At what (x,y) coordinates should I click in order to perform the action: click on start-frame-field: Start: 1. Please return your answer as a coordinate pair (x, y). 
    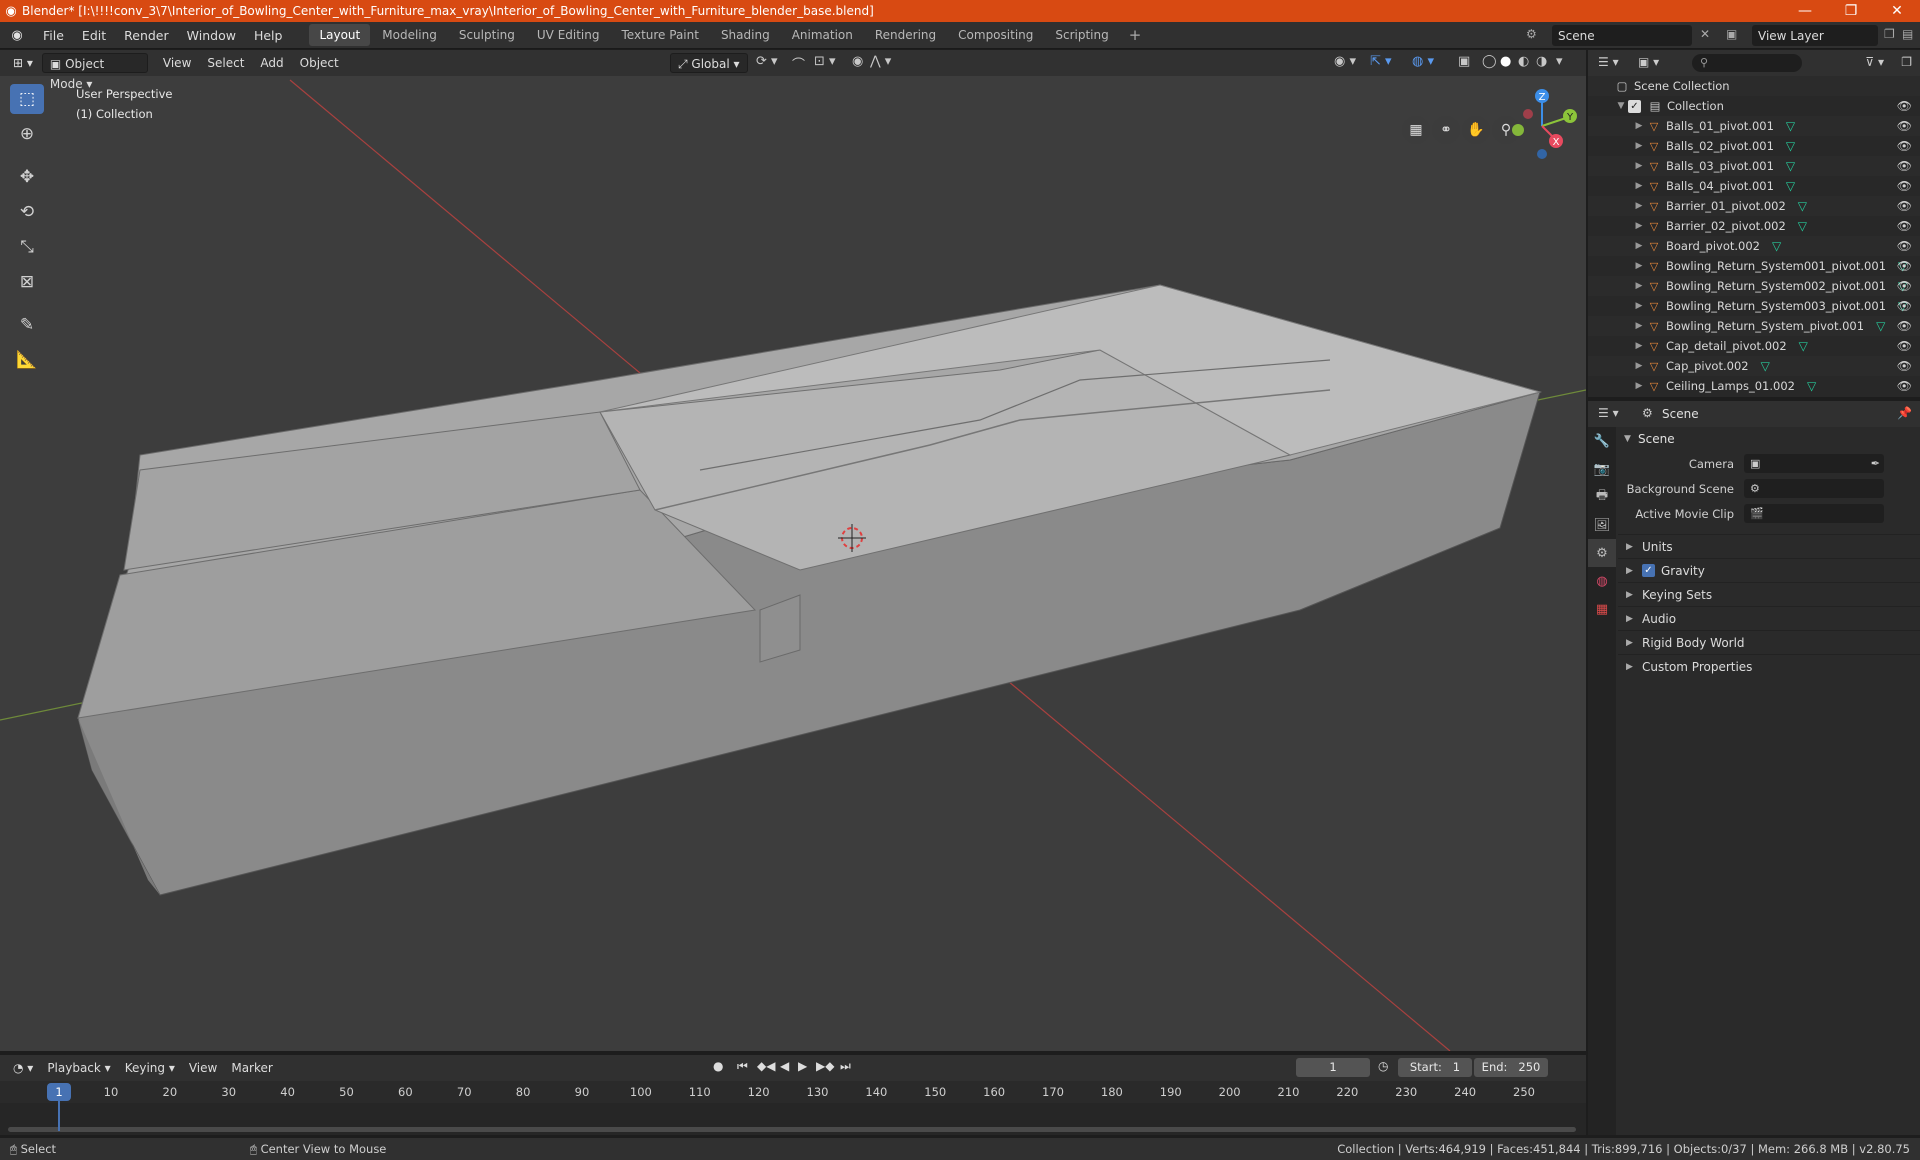
    Looking at the image, I should click on (1435, 1067).